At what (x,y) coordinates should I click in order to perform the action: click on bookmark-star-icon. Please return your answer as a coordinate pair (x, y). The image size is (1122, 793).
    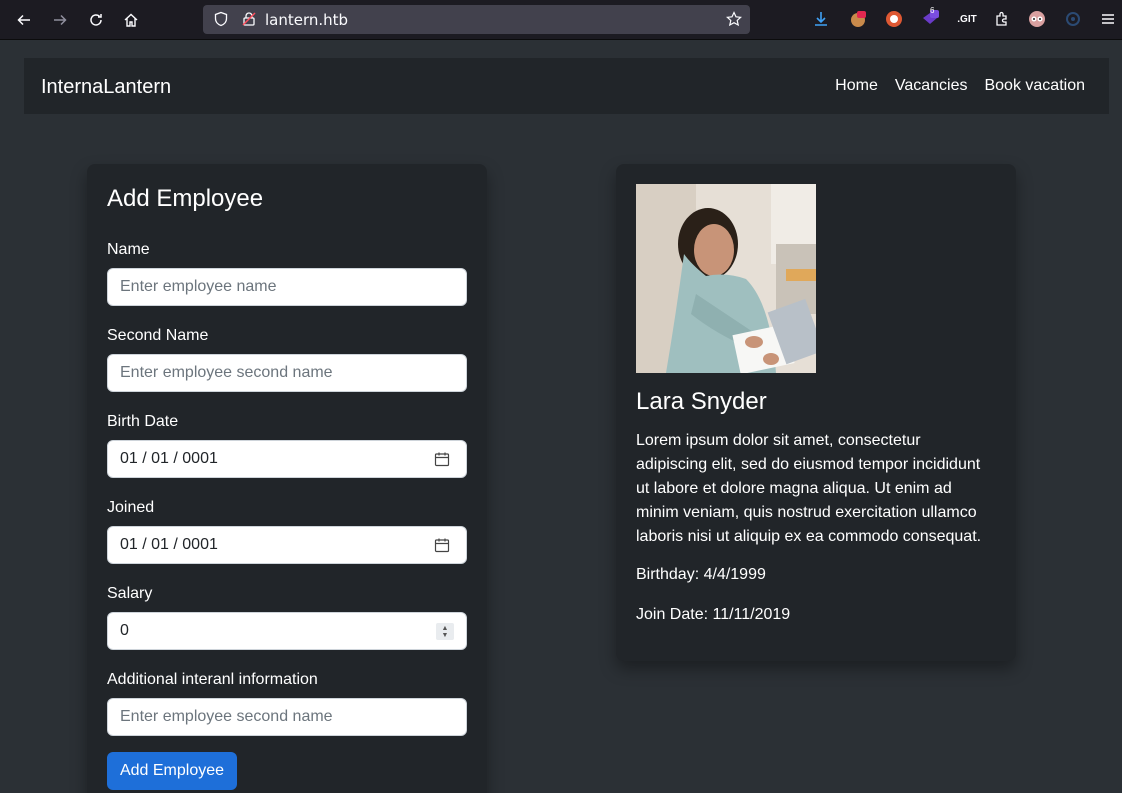
    Looking at the image, I should click on (734, 19).